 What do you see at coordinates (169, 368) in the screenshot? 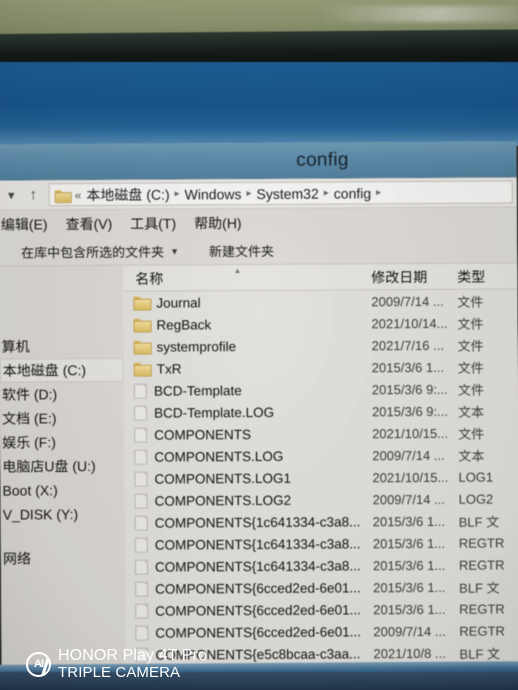
I see `file-name-label: TxR` at bounding box center [169, 368].